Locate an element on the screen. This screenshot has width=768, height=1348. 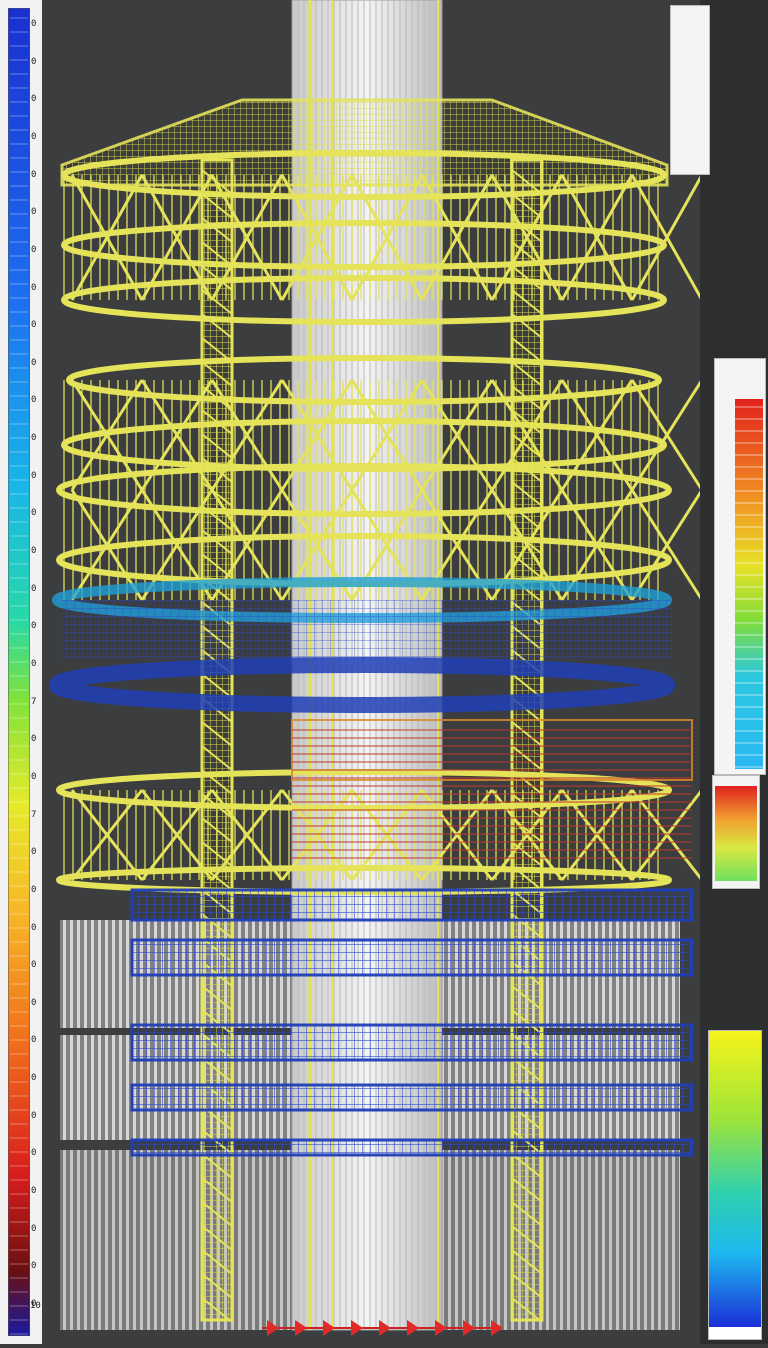
legend-middle is located at coordinates (736, 832).